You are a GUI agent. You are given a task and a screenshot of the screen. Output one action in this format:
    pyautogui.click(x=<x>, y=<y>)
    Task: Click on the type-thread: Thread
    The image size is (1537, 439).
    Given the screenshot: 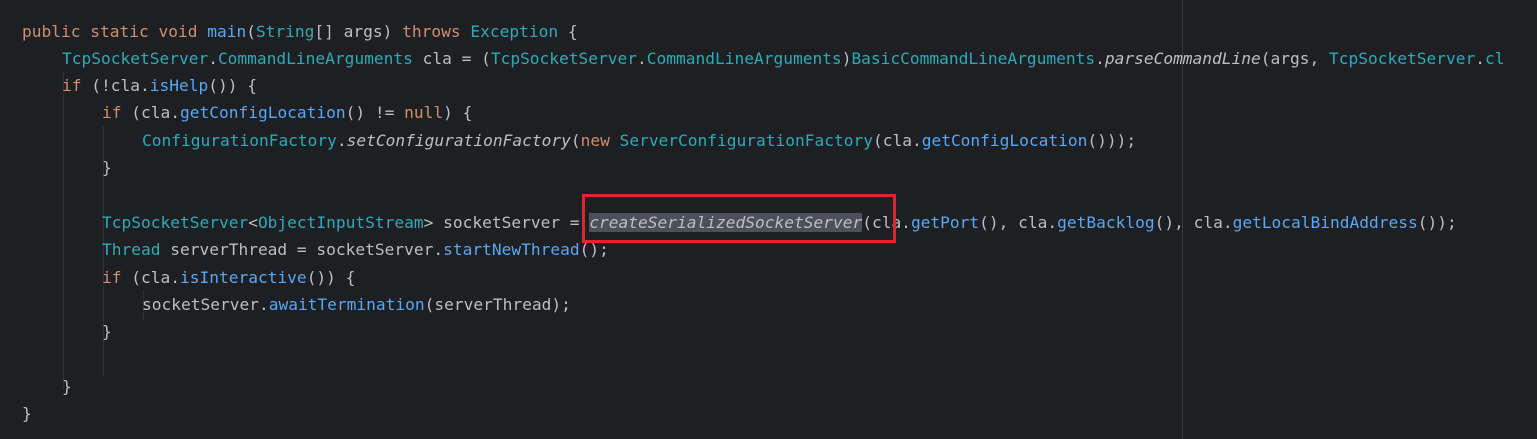 What is the action you would take?
    pyautogui.click(x=131, y=249)
    